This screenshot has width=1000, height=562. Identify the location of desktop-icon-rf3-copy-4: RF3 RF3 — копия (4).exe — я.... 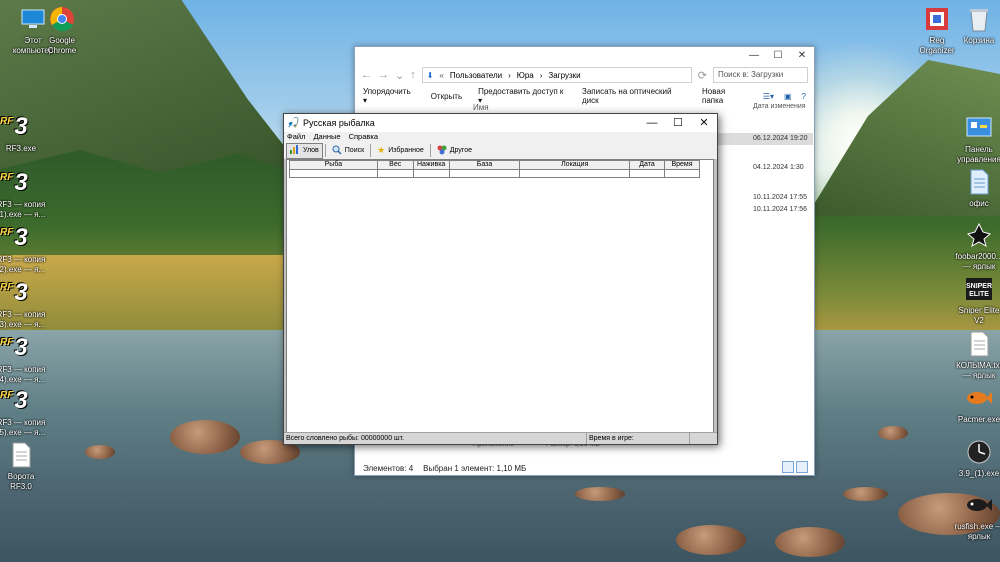
(27, 359).